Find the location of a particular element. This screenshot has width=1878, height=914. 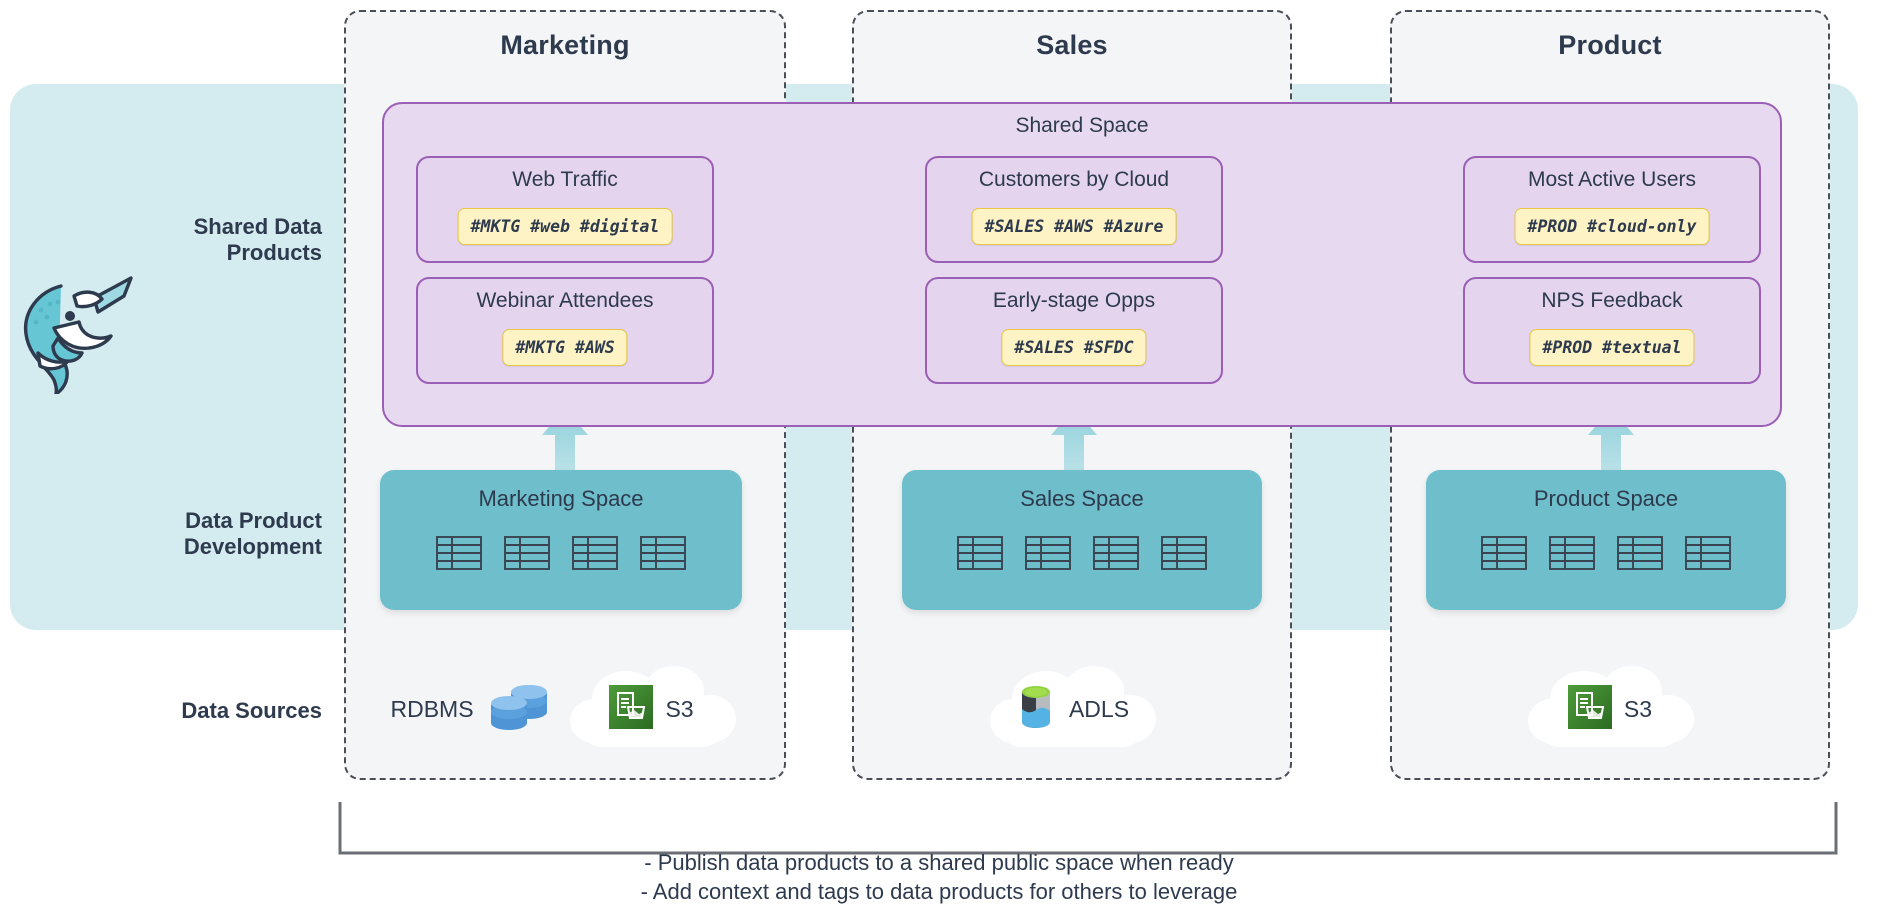

data-product-tags: #SALES #AWS #Azure is located at coordinates (1074, 226).